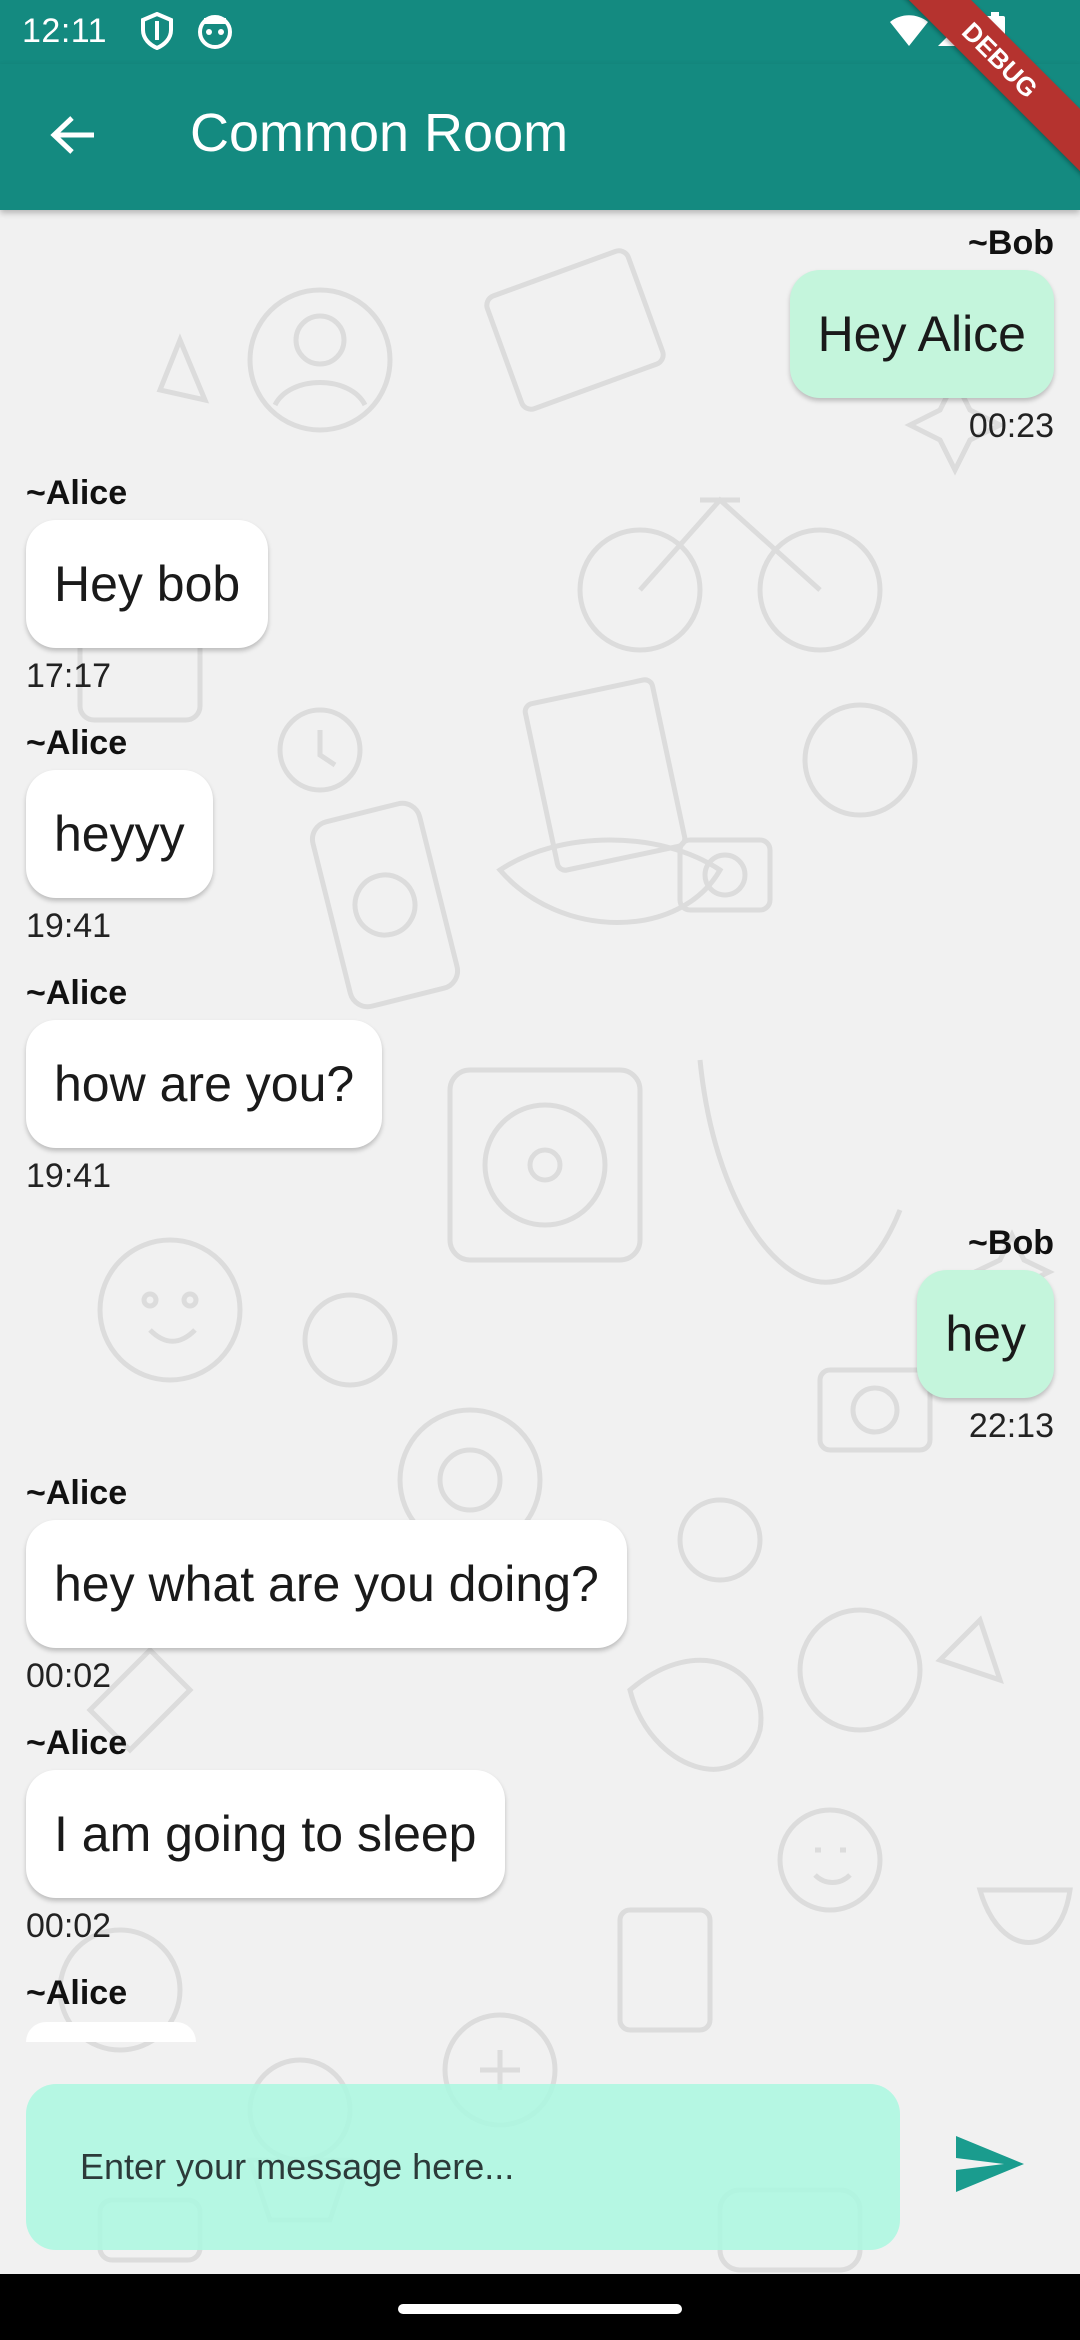 The image size is (1080, 2340). What do you see at coordinates (215, 33) in the screenshot?
I see `android-icon` at bounding box center [215, 33].